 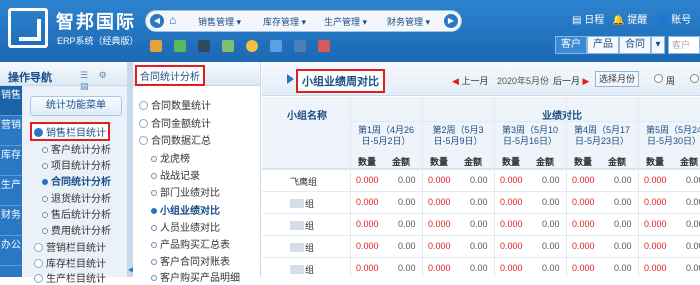 I want to click on logo-icon, so click(x=28, y=28).